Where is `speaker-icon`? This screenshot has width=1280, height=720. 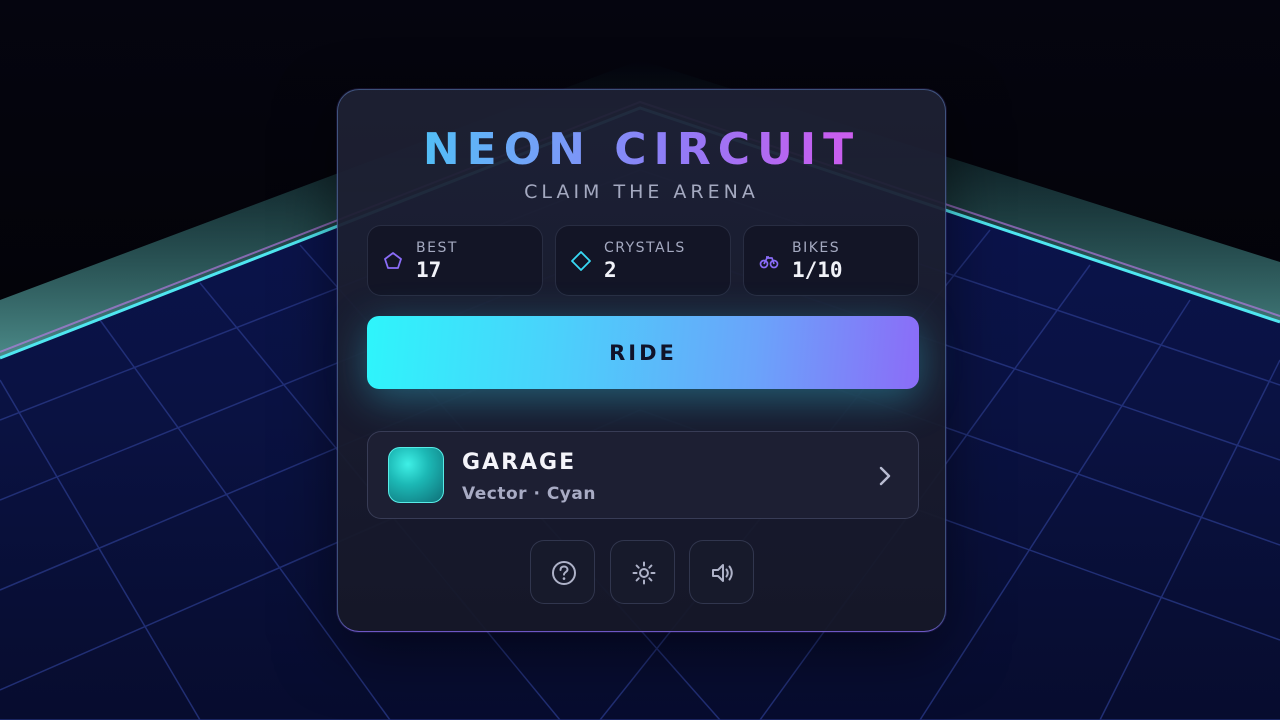
speaker-icon is located at coordinates (722, 573).